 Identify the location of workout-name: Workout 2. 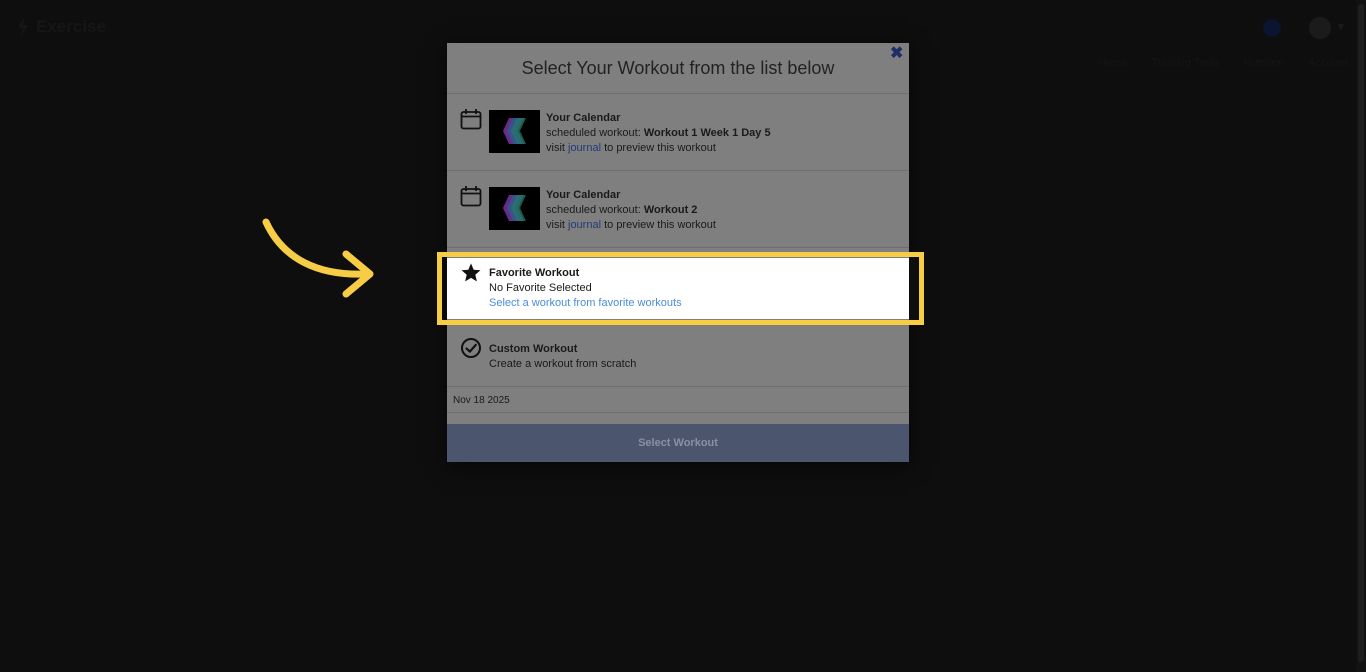
(670, 210).